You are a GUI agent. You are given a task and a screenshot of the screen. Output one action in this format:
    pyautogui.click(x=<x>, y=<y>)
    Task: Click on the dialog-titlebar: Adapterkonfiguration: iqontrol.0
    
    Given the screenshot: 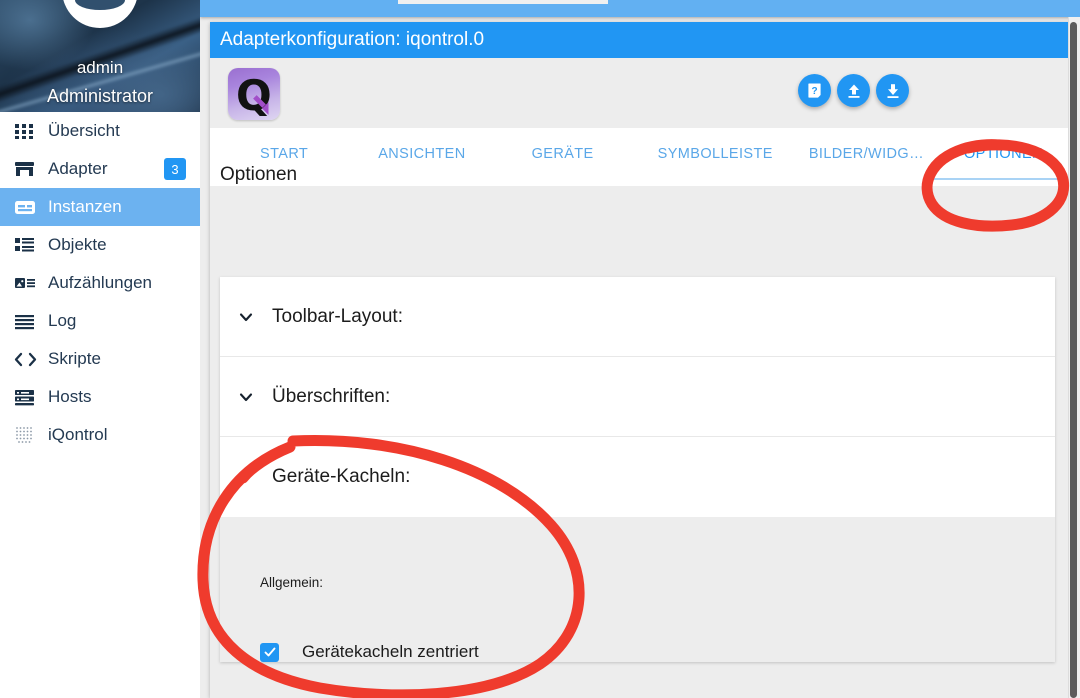 What is the action you would take?
    pyautogui.click(x=640, y=40)
    